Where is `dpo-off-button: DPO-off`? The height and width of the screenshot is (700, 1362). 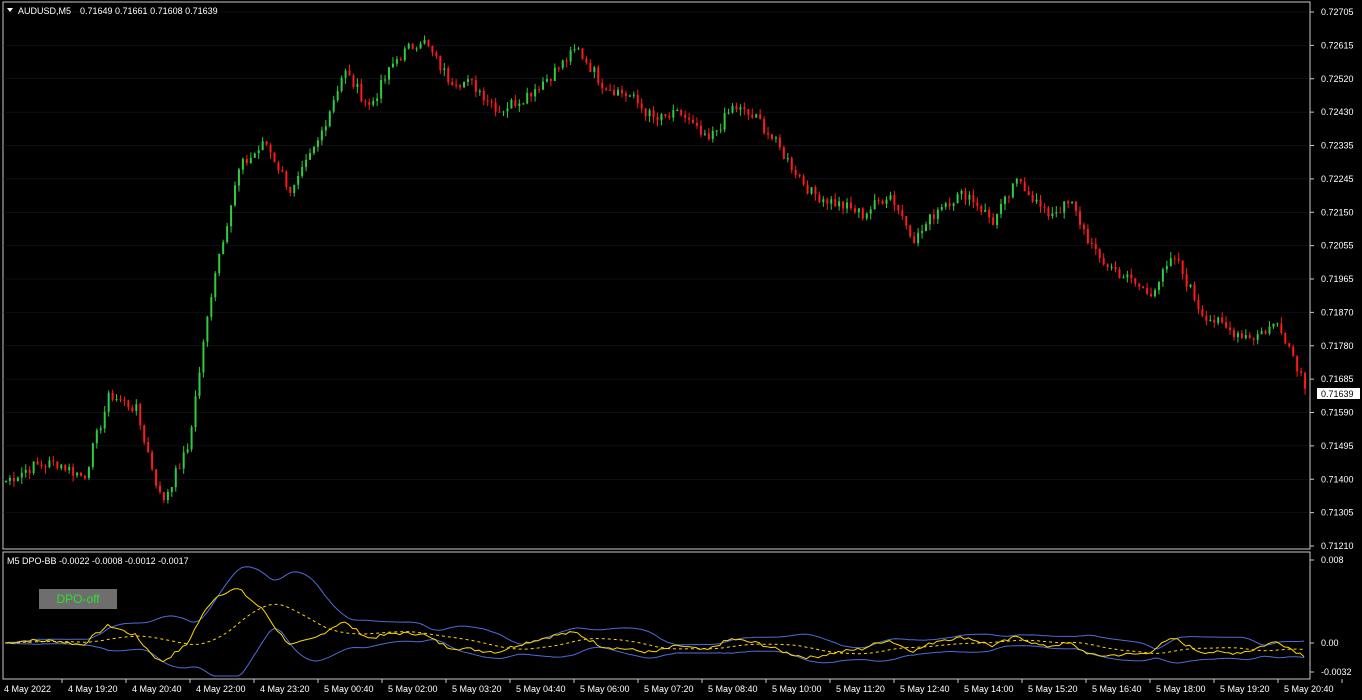 dpo-off-button: DPO-off is located at coordinates (78, 599).